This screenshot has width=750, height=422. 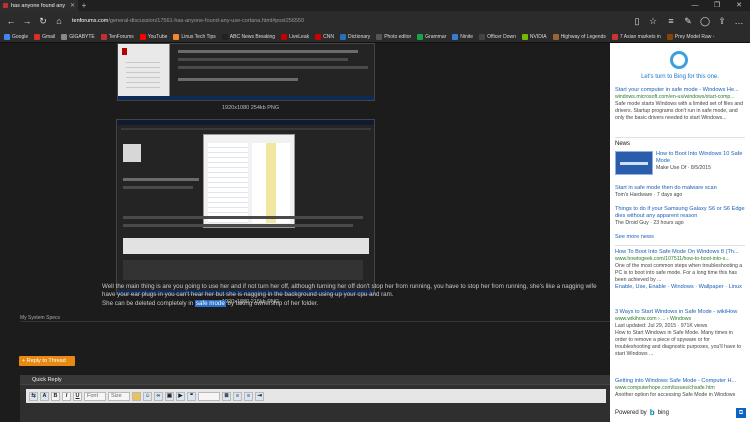 I want to click on new-tab-button: +, so click(x=84, y=5).